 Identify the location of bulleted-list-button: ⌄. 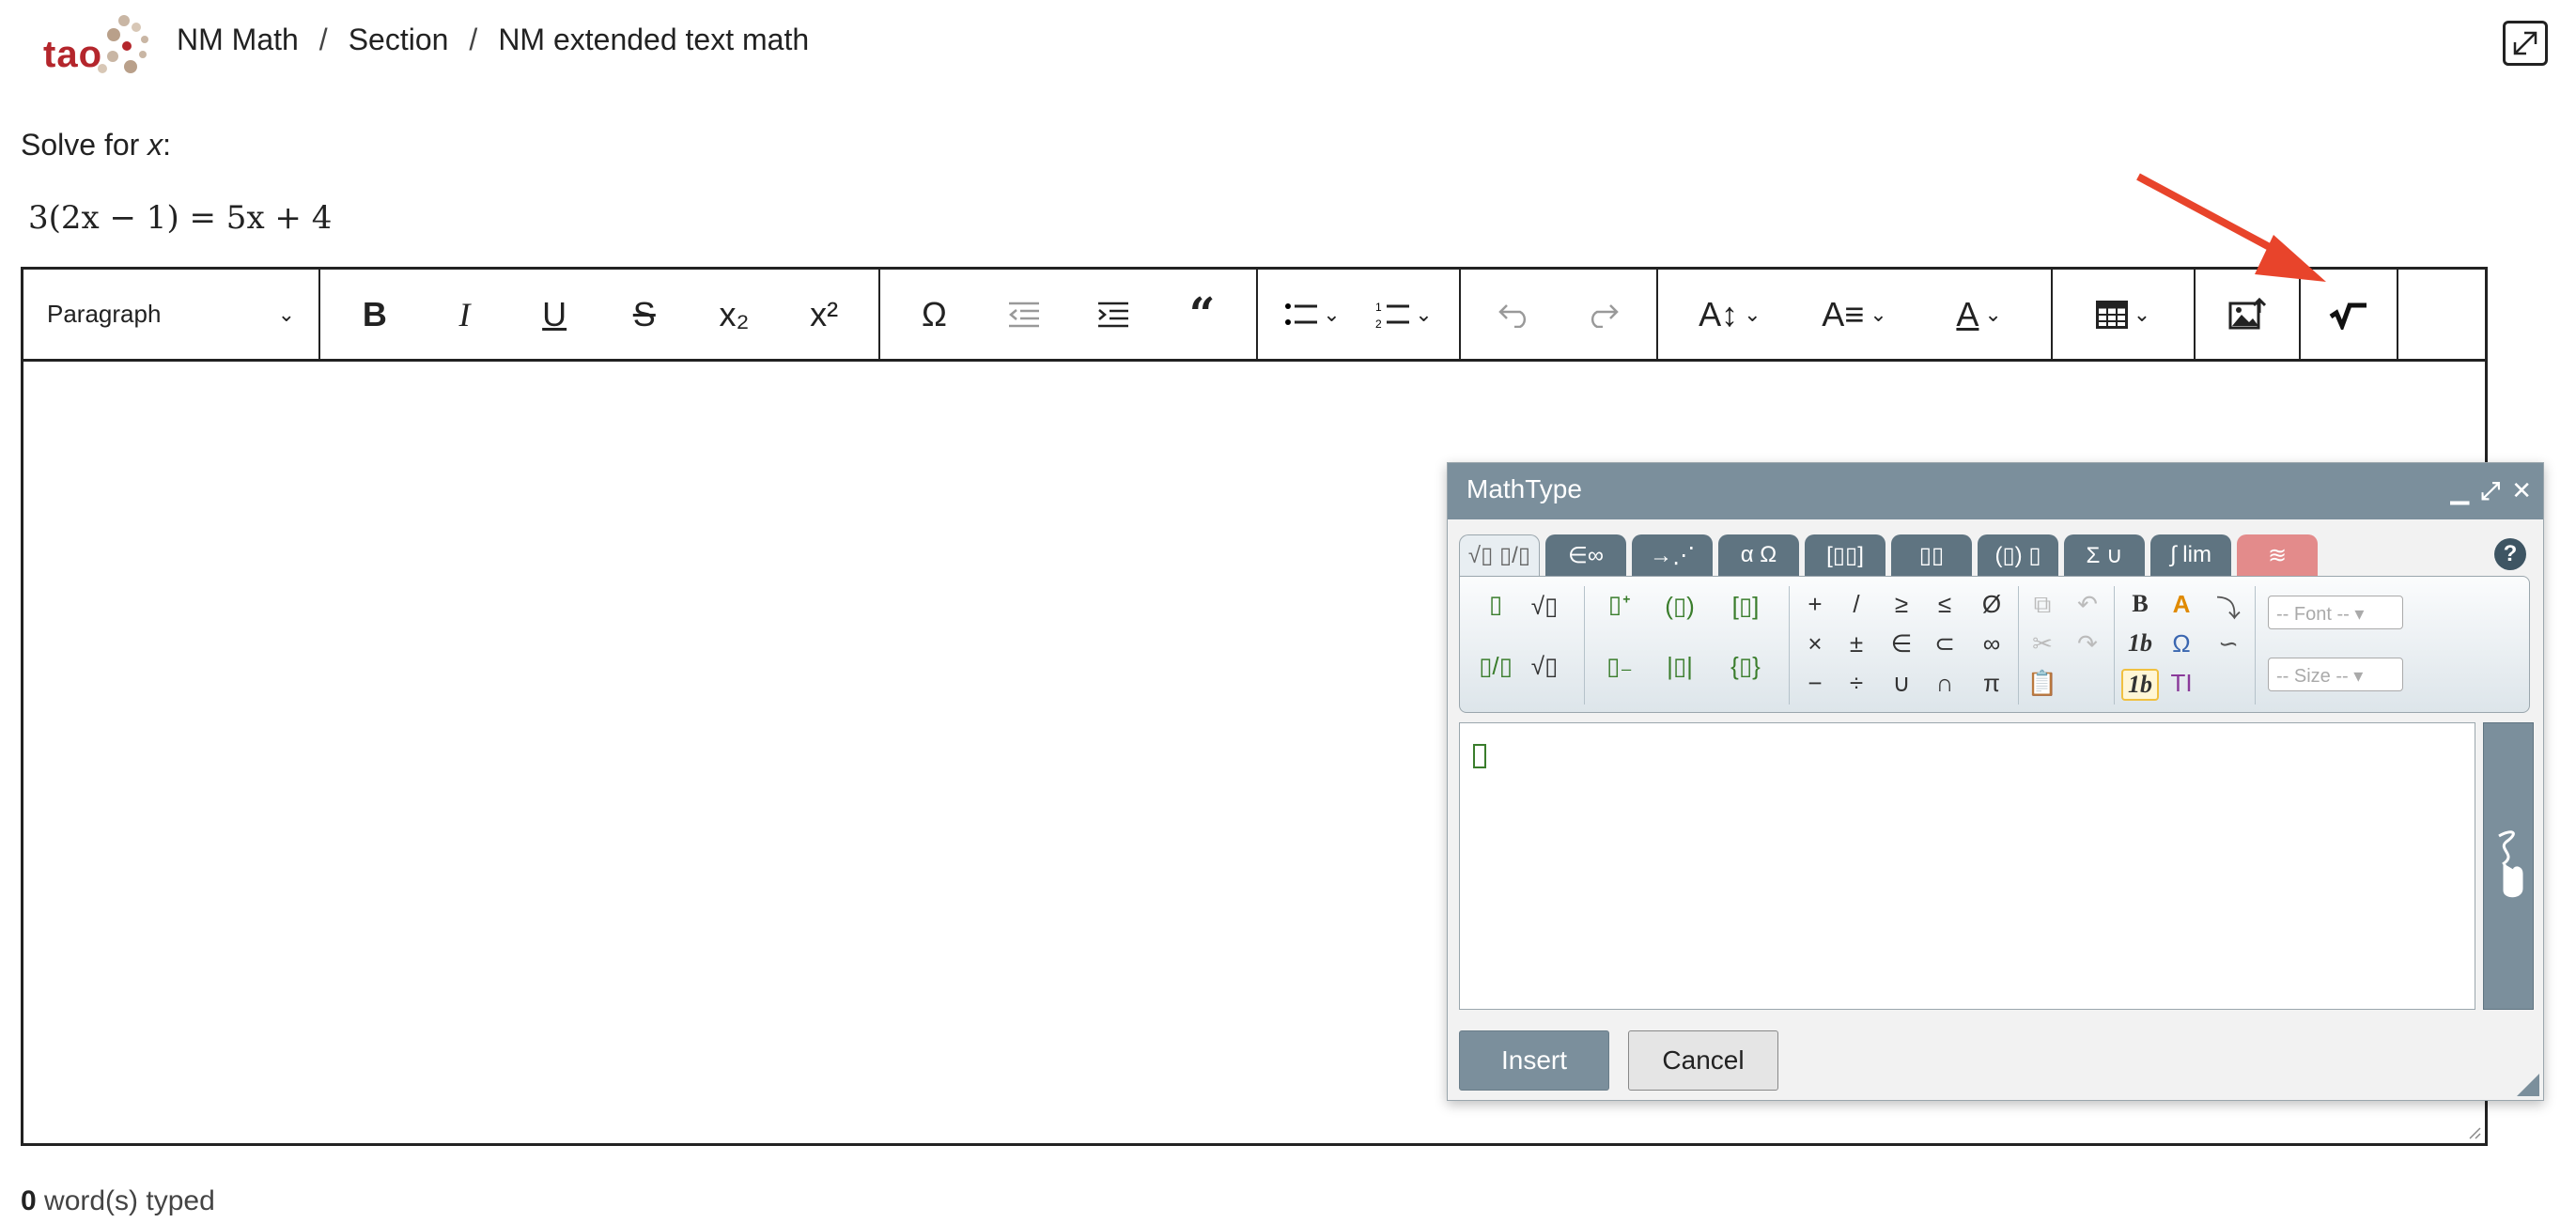
(1313, 315).